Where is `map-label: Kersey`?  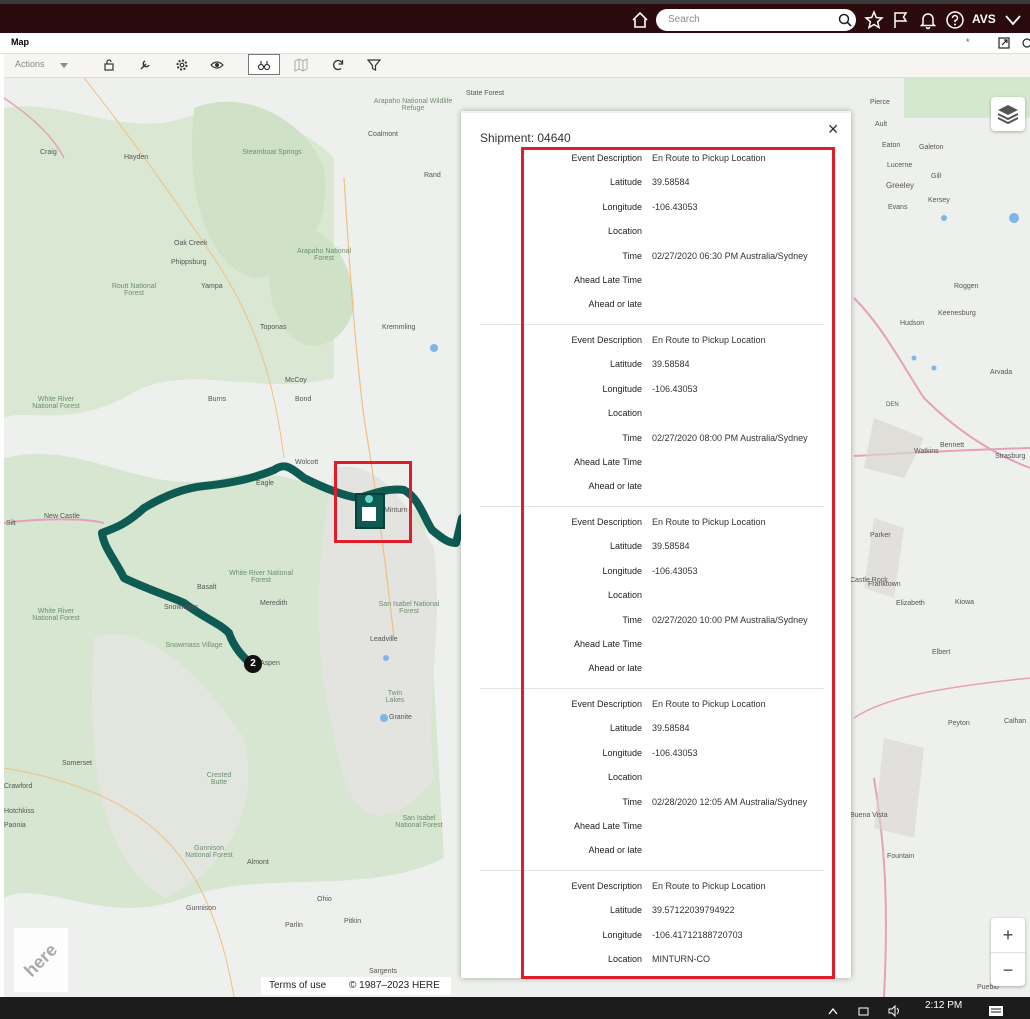 map-label: Kersey is located at coordinates (939, 200).